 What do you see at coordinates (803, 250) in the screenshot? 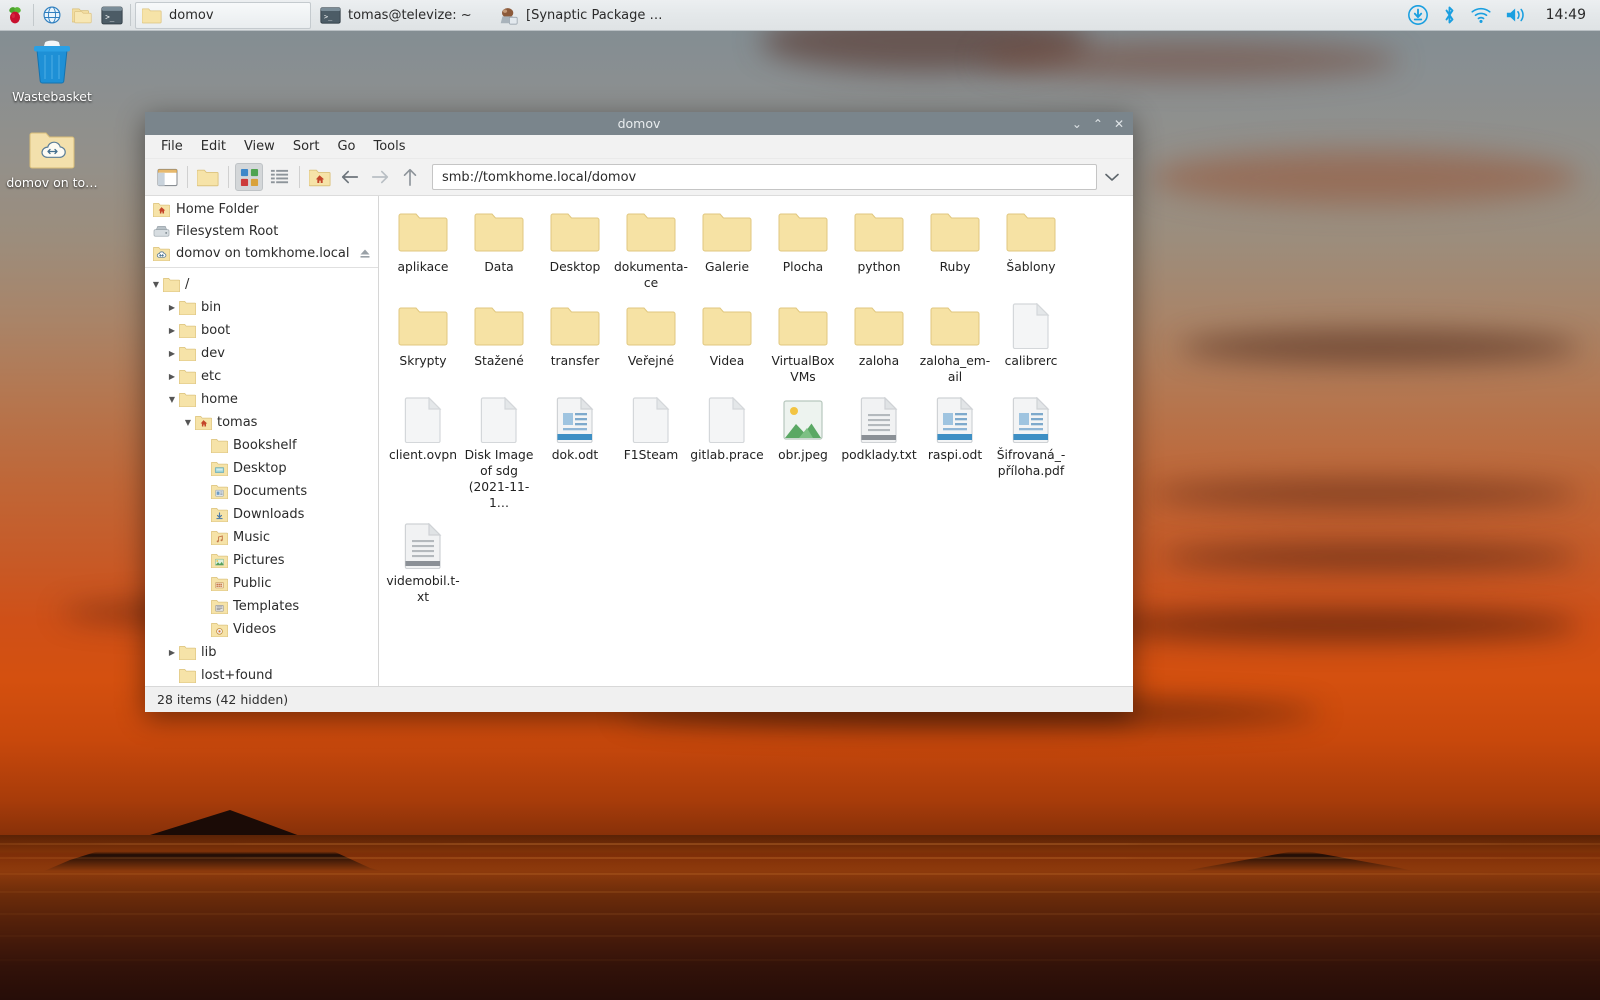
I see `file-item: Plocha` at bounding box center [803, 250].